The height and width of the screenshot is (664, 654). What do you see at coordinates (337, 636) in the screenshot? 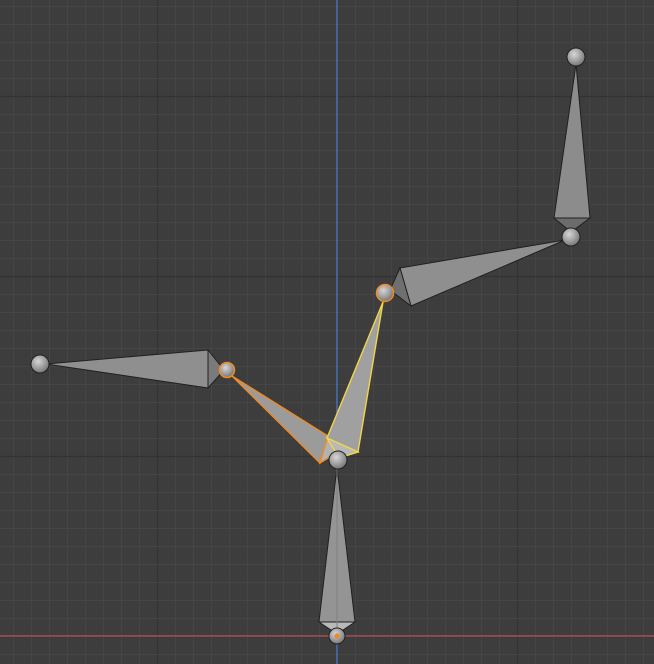
I see `origin-dot` at bounding box center [337, 636].